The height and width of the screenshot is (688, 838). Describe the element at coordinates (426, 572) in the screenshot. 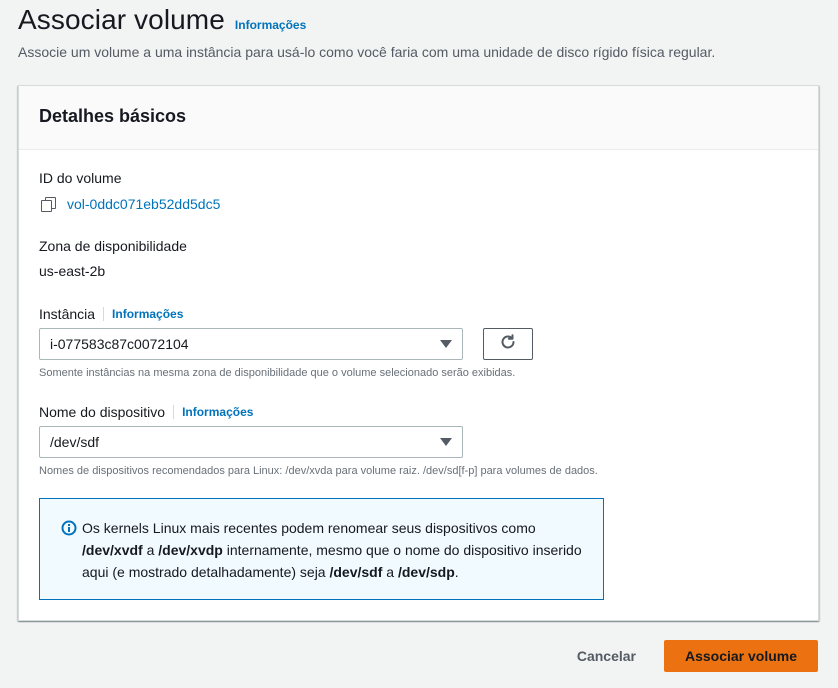

I see `alert-device-path: /dev/sdp` at that location.